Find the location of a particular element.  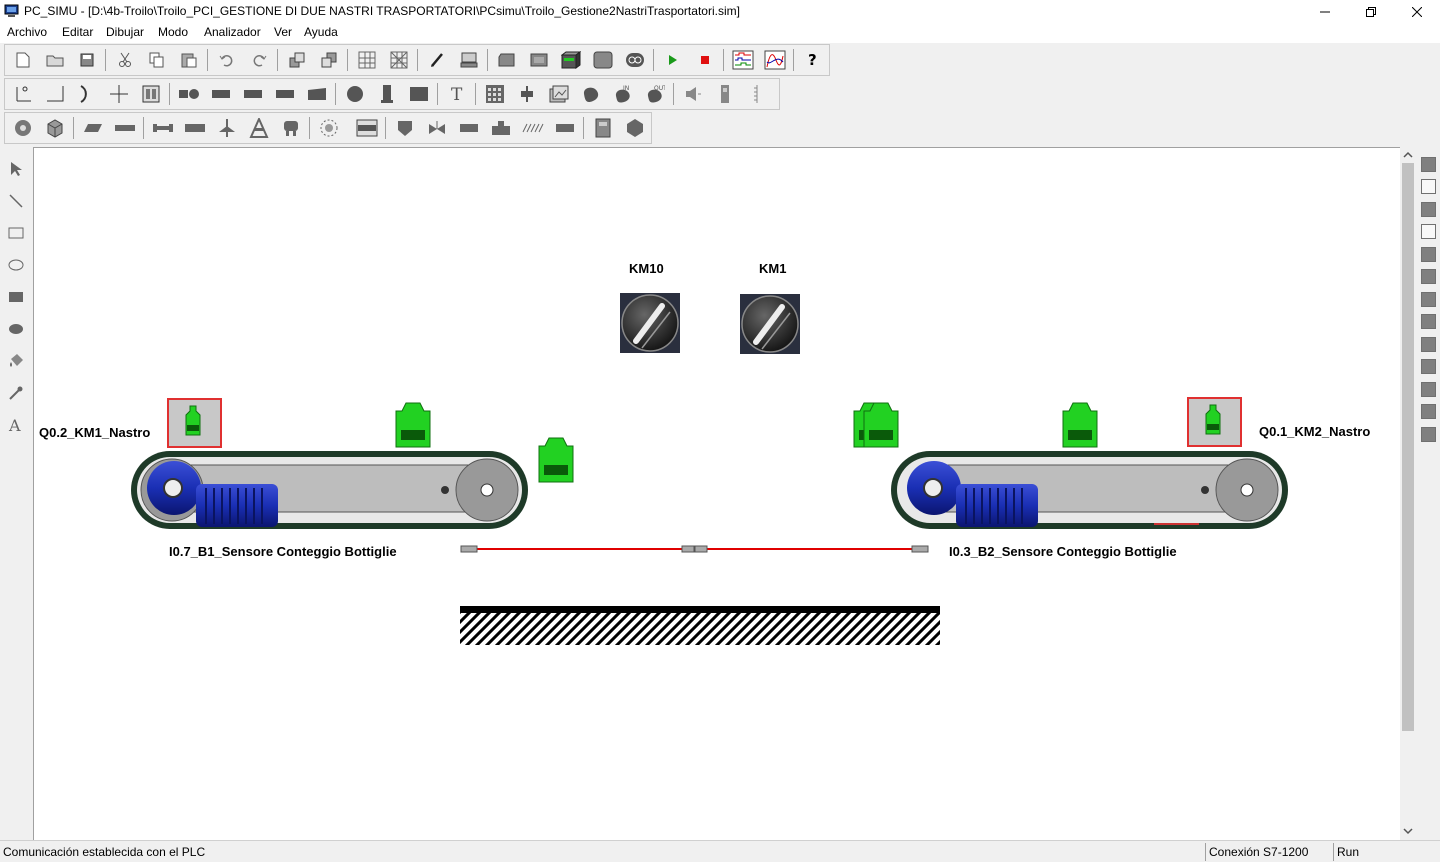

obj-pump-button is located at coordinates (501, 128).